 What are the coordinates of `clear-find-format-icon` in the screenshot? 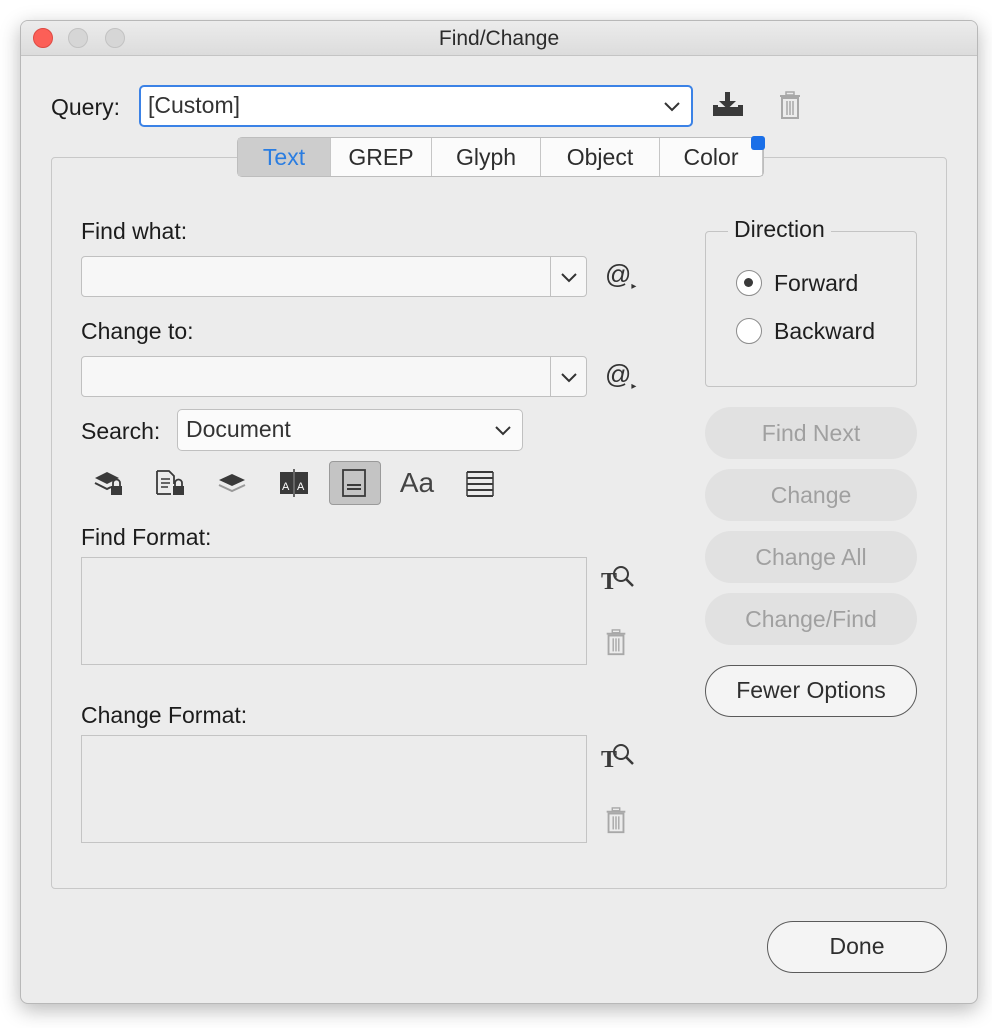 It's located at (616, 643).